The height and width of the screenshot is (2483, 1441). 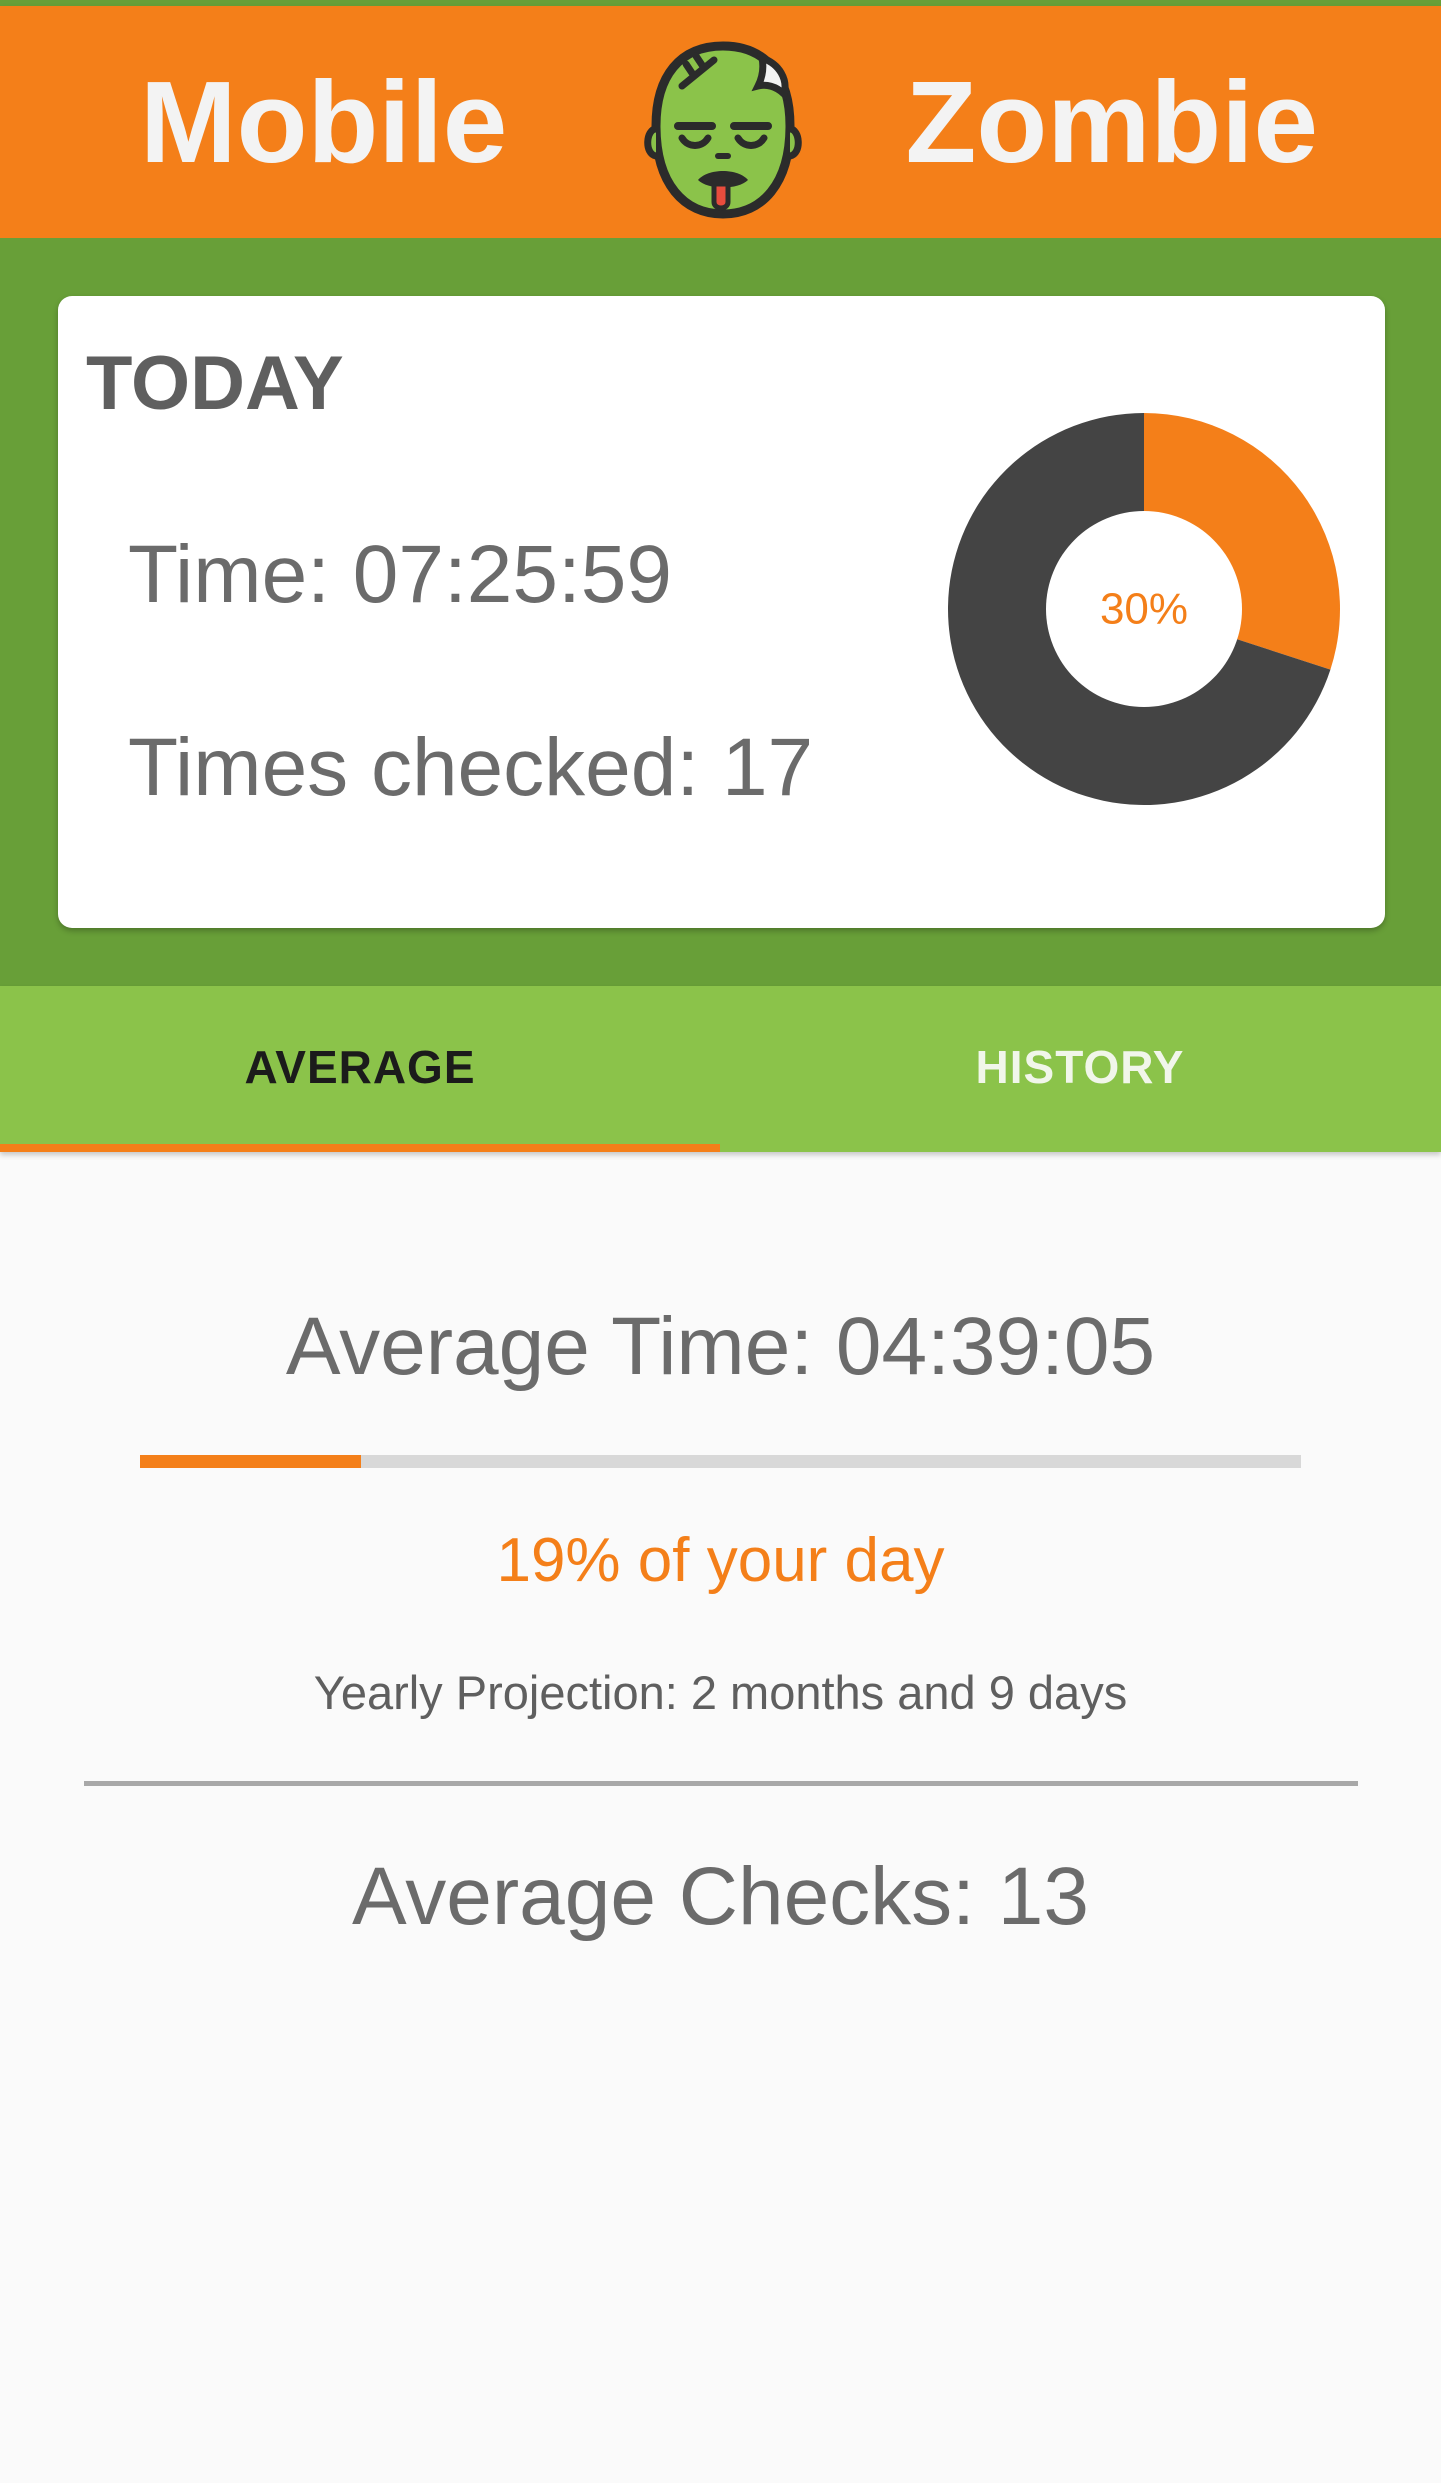 What do you see at coordinates (215, 383) in the screenshot?
I see `today-title: TODAY` at bounding box center [215, 383].